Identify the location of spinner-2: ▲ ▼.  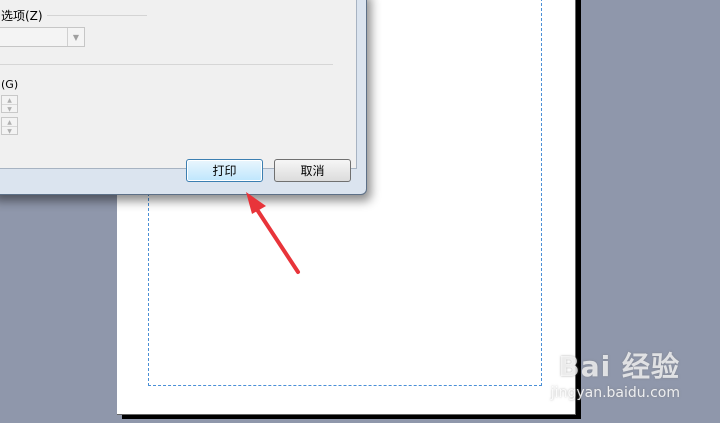
(9, 126).